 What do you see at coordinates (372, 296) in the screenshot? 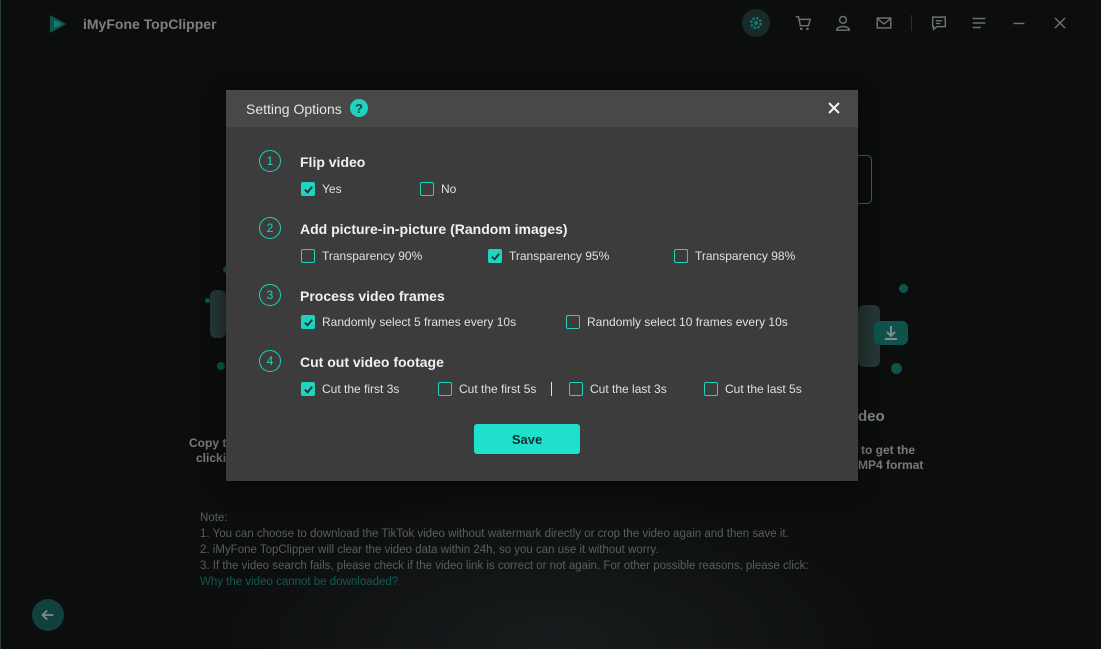
I see `section-title-process-frames: Process video frames` at bounding box center [372, 296].